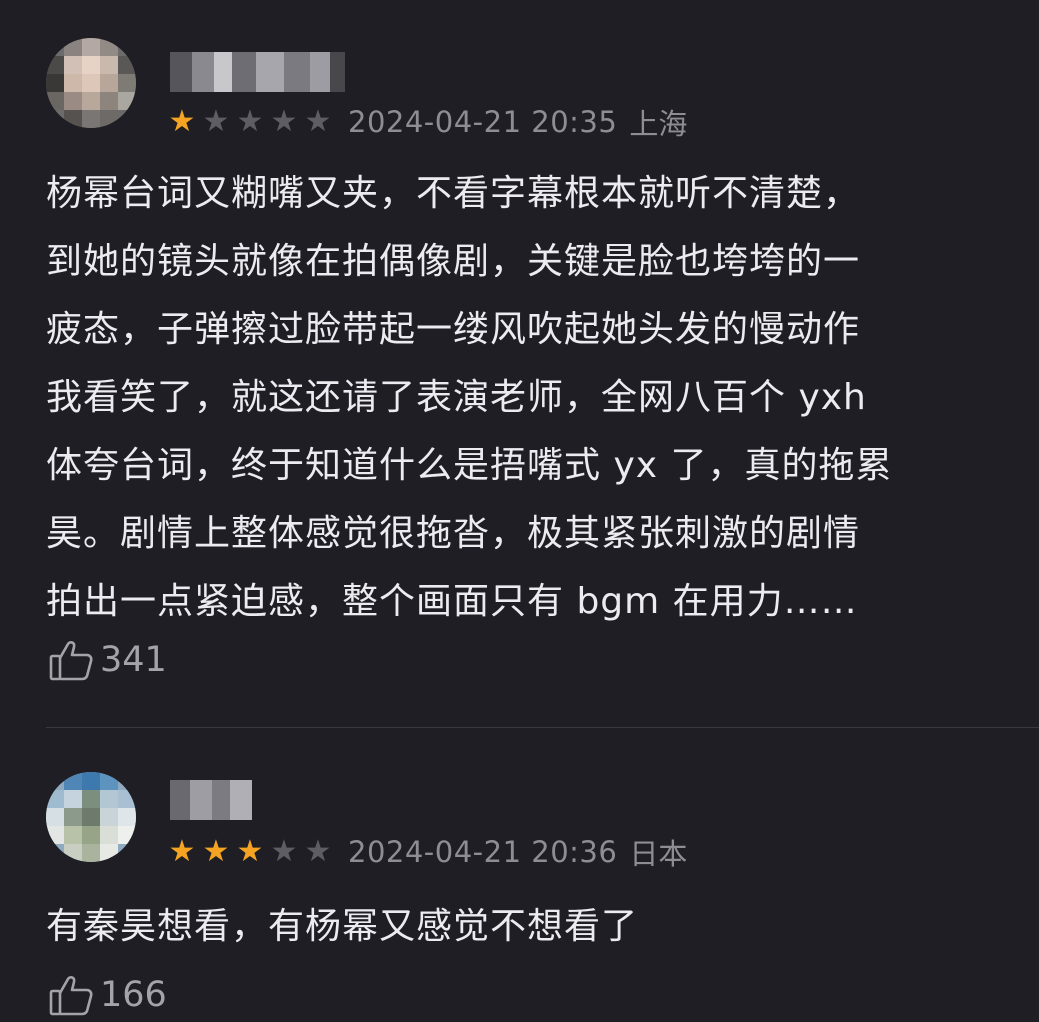 The height and width of the screenshot is (1022, 1039). Describe the element at coordinates (133, 995) in the screenshot. I see `like-count: 166` at that location.